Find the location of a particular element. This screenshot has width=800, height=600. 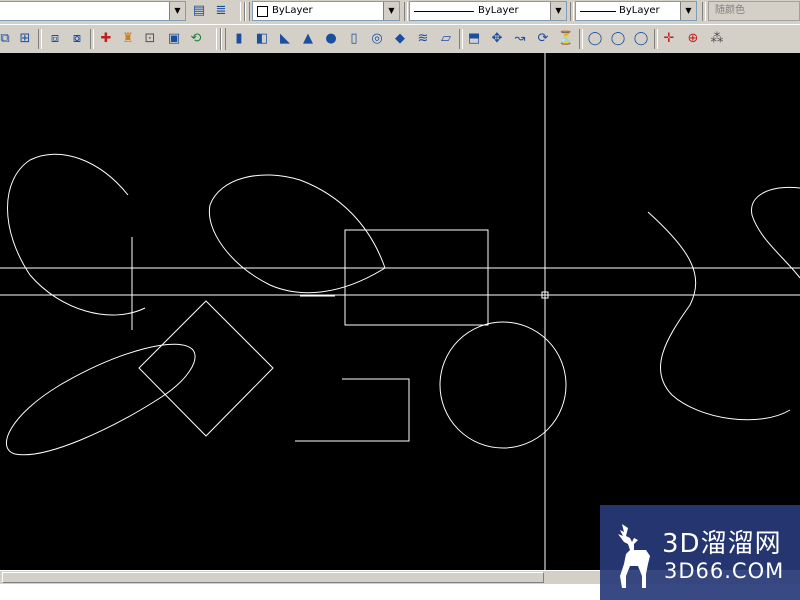

make-current-layer-icon: ▤ is located at coordinates (199, 11).